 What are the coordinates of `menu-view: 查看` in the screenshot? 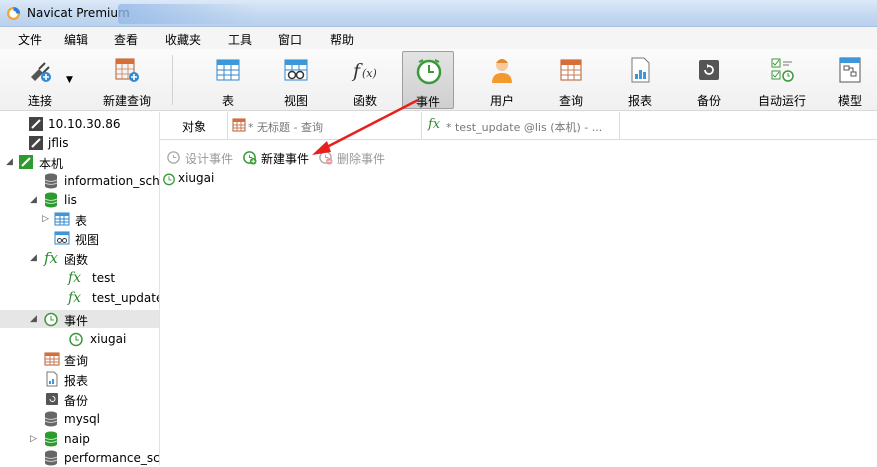 It's located at (126, 39).